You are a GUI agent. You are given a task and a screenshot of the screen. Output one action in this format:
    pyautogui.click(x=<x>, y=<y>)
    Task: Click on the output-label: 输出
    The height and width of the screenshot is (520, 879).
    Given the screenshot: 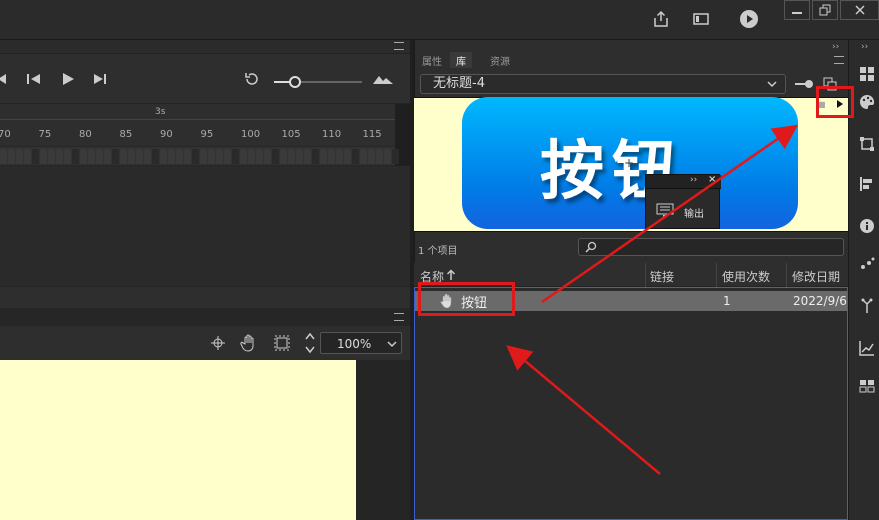 What is the action you would take?
    pyautogui.click(x=694, y=212)
    